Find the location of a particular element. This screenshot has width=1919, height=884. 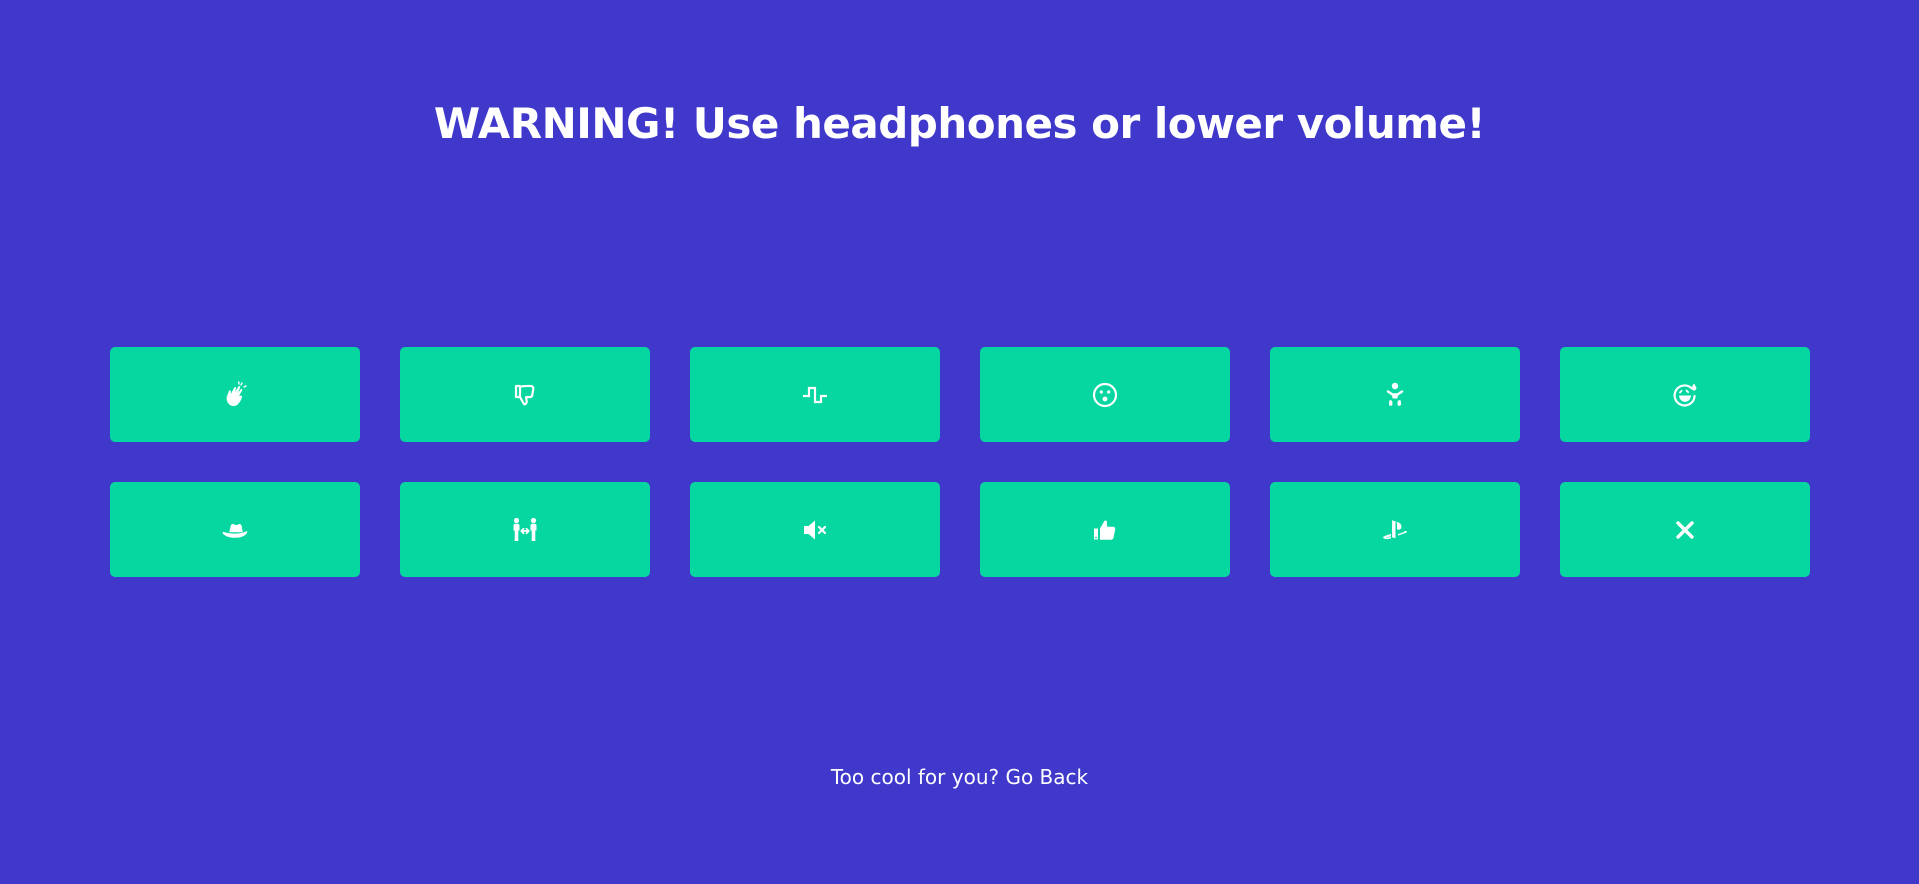

sound-button-surprised is located at coordinates (1105, 394).